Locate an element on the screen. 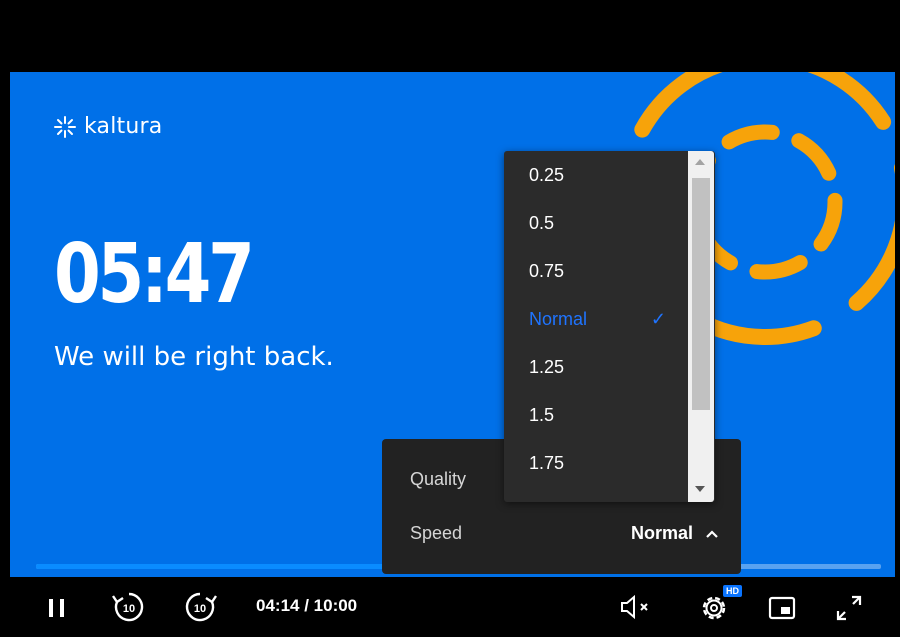 The height and width of the screenshot is (637, 900). countdown-timer: 05:47 is located at coordinates (154, 274).